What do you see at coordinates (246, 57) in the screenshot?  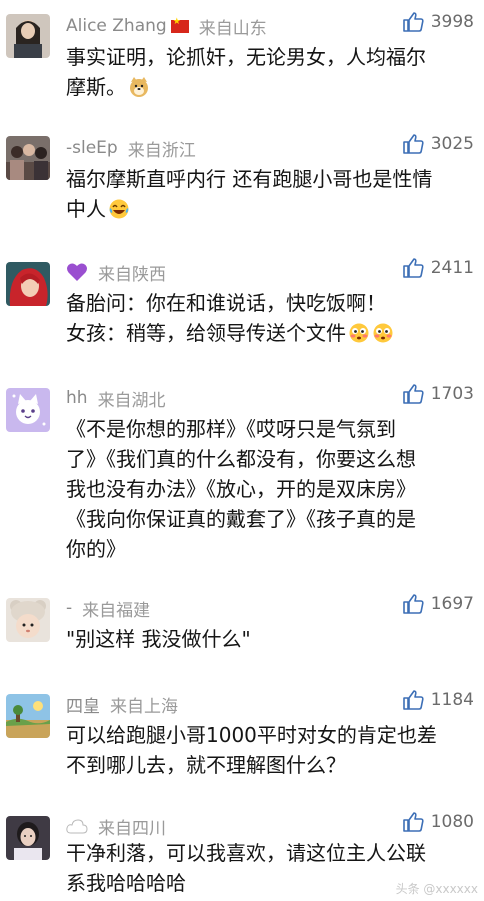 I see `comment-line: 事实证明，论抓奸，无论男女，人均福尔` at bounding box center [246, 57].